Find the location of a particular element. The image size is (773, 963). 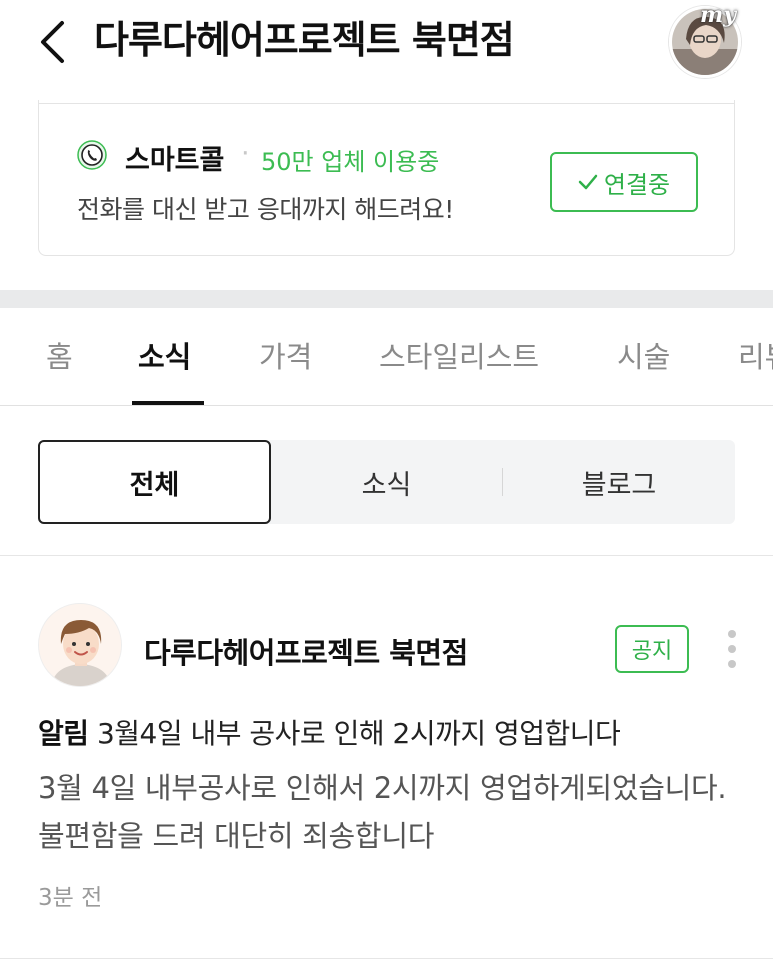

tab-home: 홈 is located at coordinates (59, 355).